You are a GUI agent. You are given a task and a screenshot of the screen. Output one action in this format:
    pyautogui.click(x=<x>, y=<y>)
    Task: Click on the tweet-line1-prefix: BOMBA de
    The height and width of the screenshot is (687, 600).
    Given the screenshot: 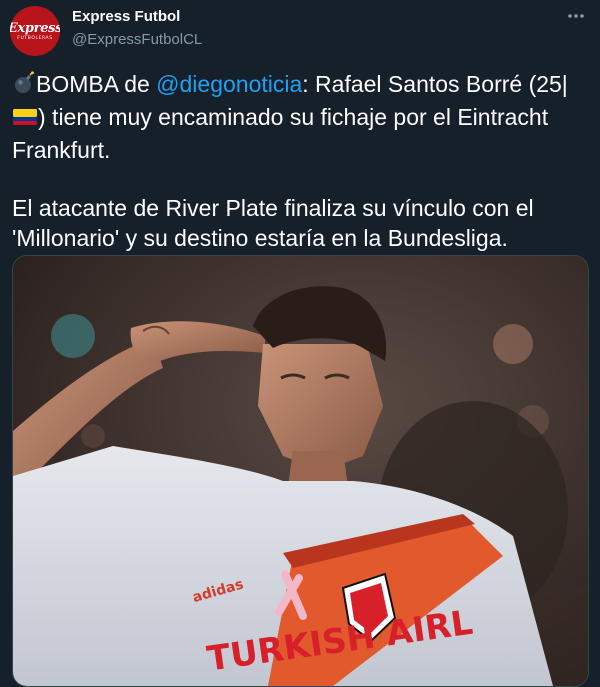 What is the action you would take?
    pyautogui.click(x=96, y=84)
    